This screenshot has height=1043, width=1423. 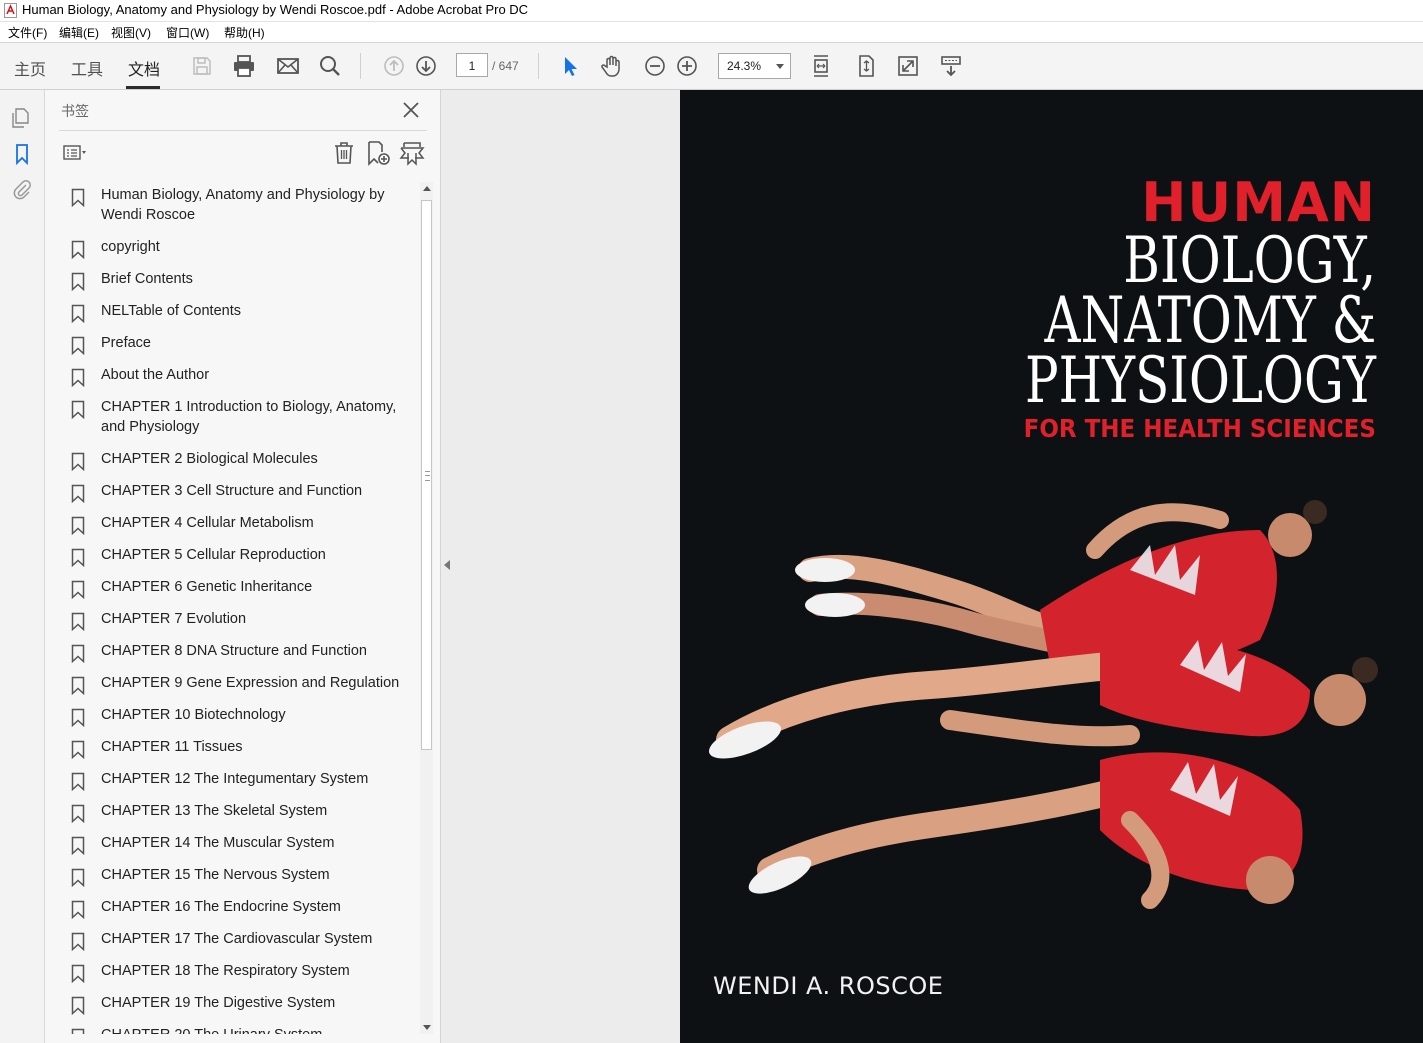 I want to click on bookmark-expand-icon, so click(x=412, y=153).